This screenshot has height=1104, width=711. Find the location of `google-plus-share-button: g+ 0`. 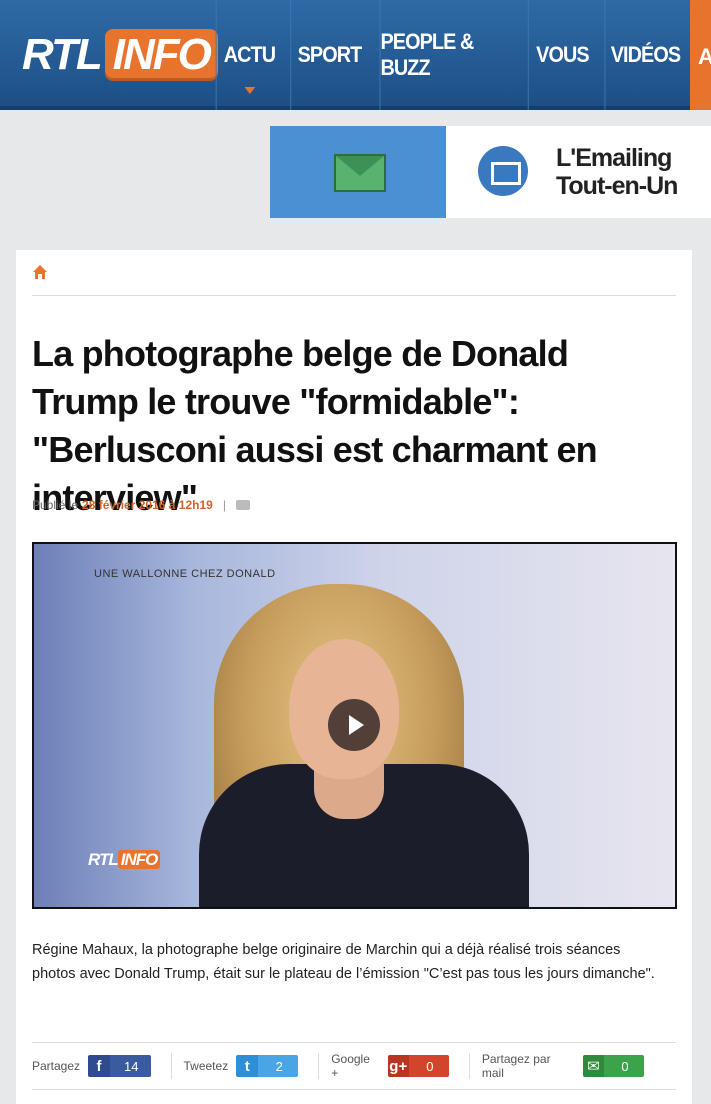

google-plus-share-button: g+ 0 is located at coordinates (418, 1066).